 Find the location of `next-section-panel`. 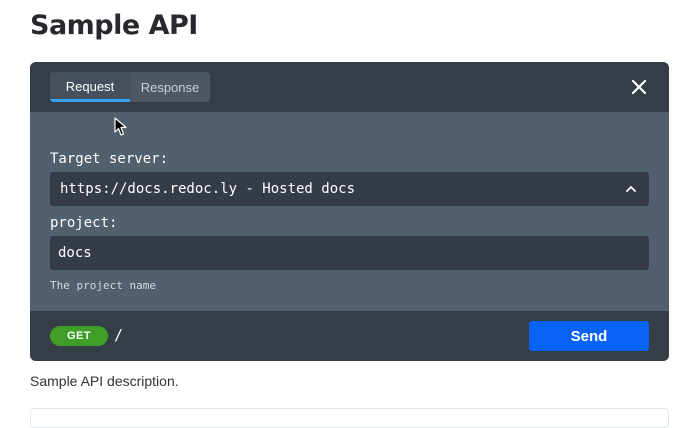

next-section-panel is located at coordinates (349, 418).